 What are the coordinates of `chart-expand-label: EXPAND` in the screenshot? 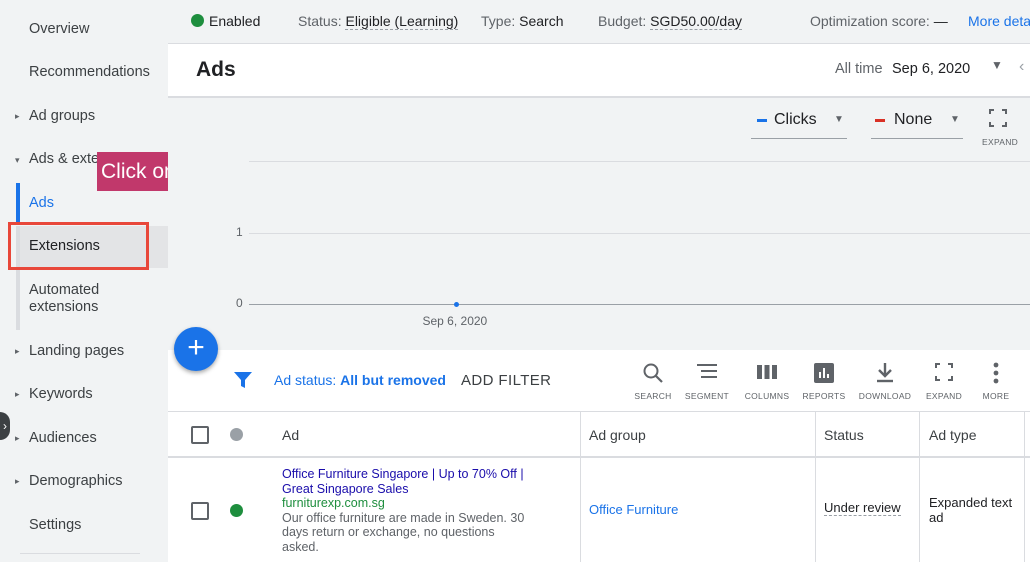 It's located at (1000, 142).